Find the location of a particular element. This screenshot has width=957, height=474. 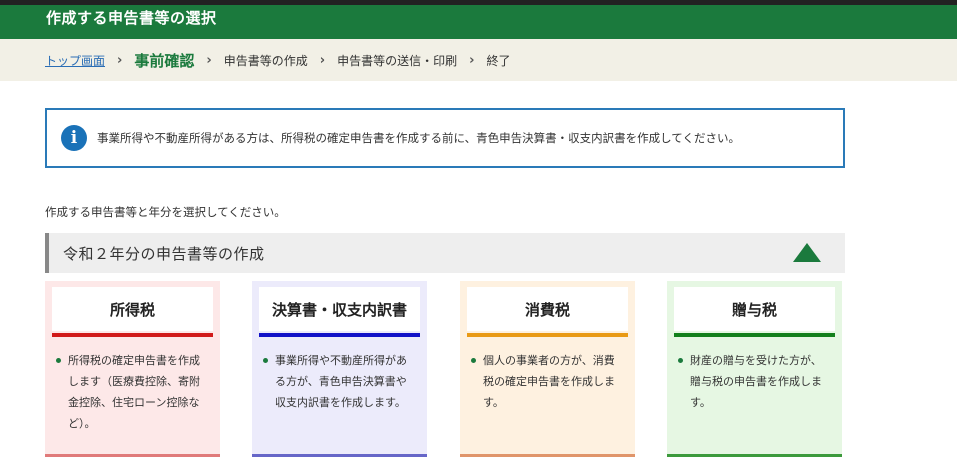

card-title: 決算書・収支内訳書 is located at coordinates (339, 309).